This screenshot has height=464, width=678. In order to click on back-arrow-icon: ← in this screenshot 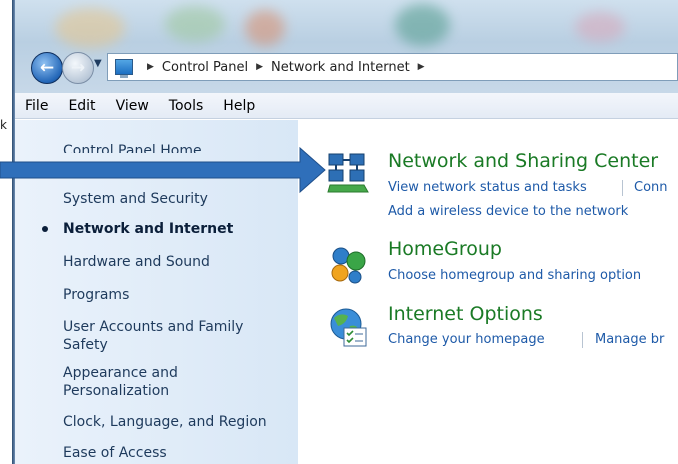, I will do `click(47, 68)`.